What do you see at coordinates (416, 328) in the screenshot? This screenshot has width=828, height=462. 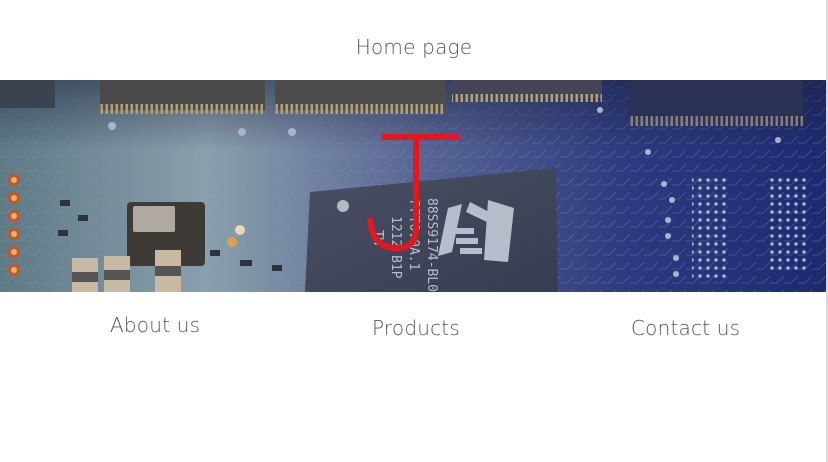 I see `products-link: Products` at bounding box center [416, 328].